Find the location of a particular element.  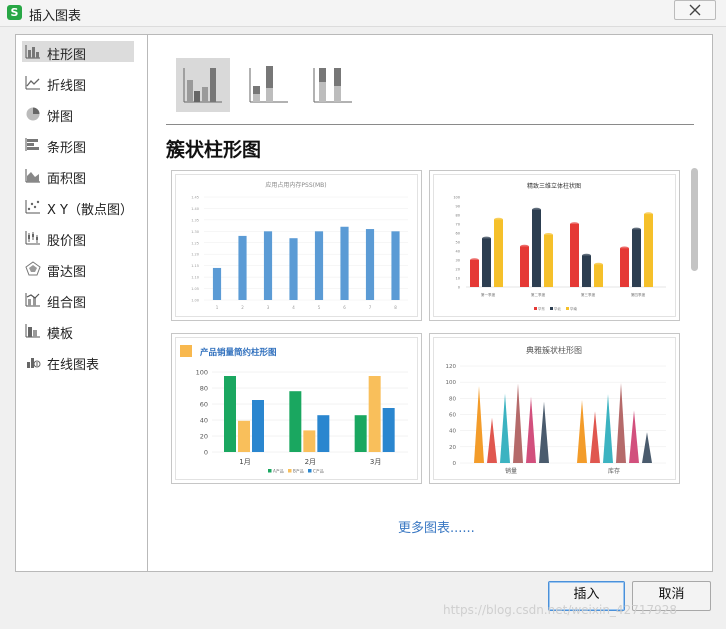

sidebar-item-label: 股价图 is located at coordinates (67, 241).